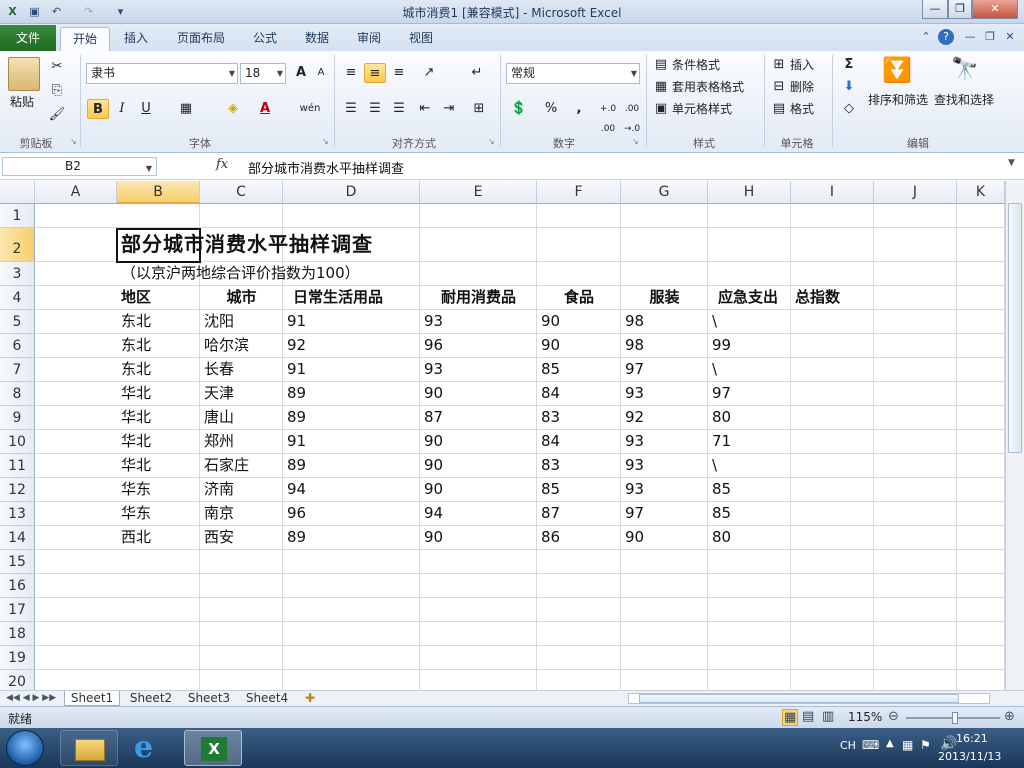  What do you see at coordinates (28, 38) in the screenshot?
I see `tab-file: 文件` at bounding box center [28, 38].